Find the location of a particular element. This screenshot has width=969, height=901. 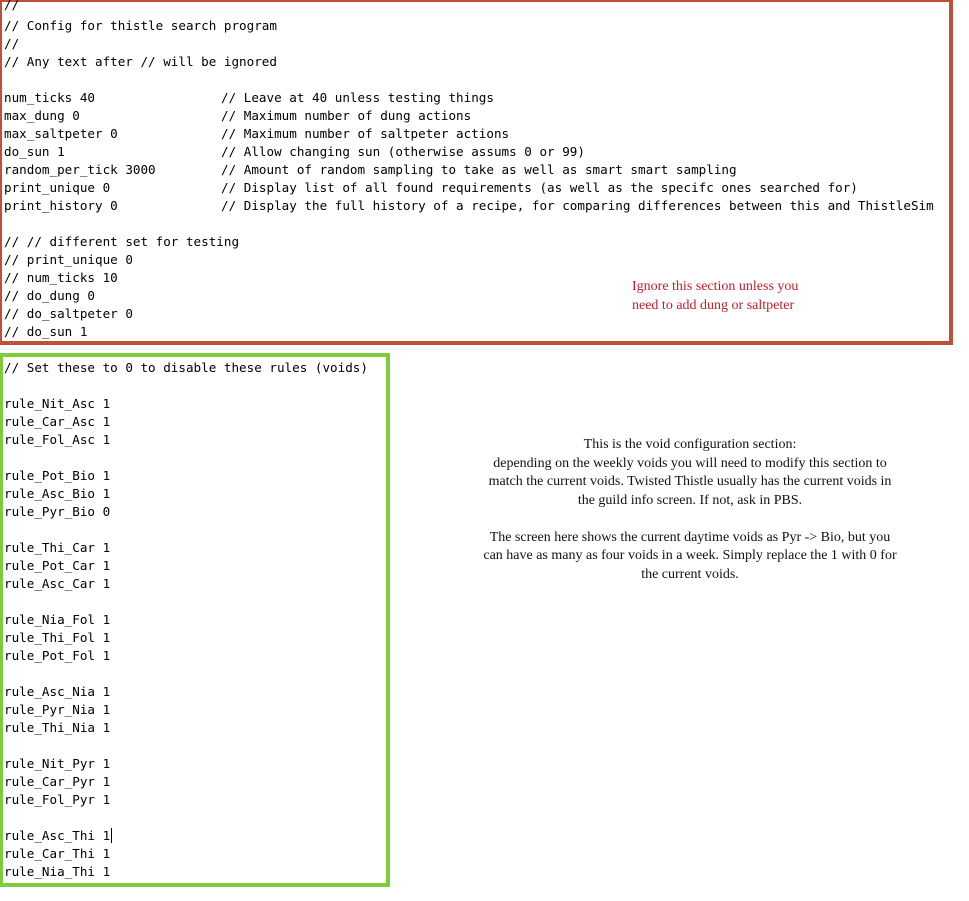

void-rule-line: rule_Car_Asc 1 is located at coordinates (57, 422).